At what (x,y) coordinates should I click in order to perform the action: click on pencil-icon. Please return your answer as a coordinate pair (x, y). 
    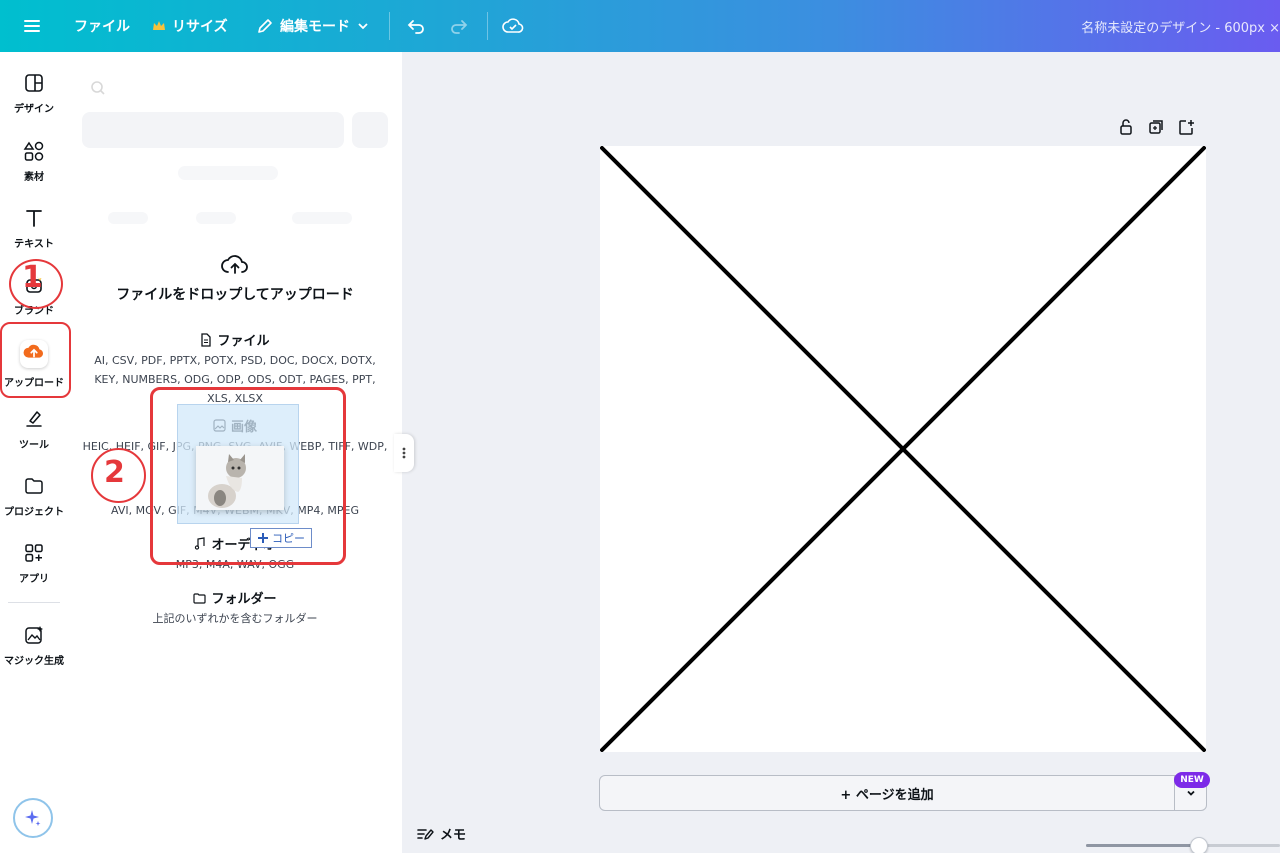
    Looking at the image, I should click on (265, 26).